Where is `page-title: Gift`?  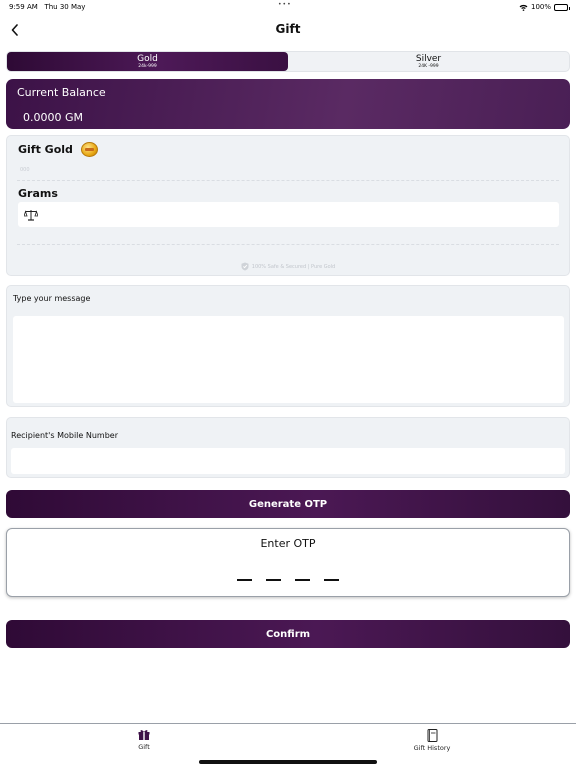 page-title: Gift is located at coordinates (288, 29).